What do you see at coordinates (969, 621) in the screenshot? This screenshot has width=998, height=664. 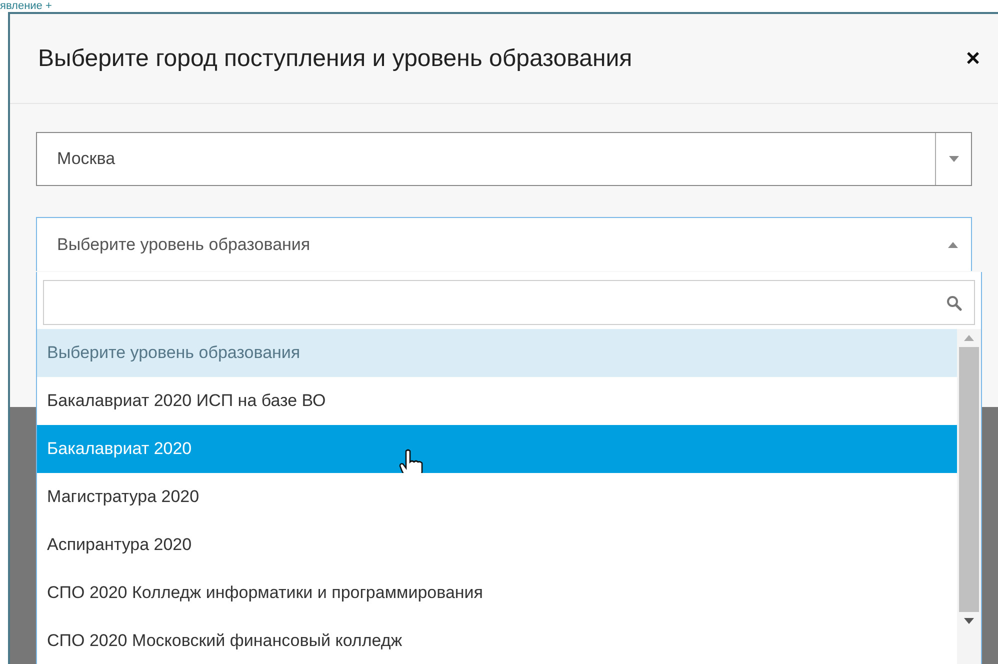 I see `scroll-down-arrow-icon` at bounding box center [969, 621].